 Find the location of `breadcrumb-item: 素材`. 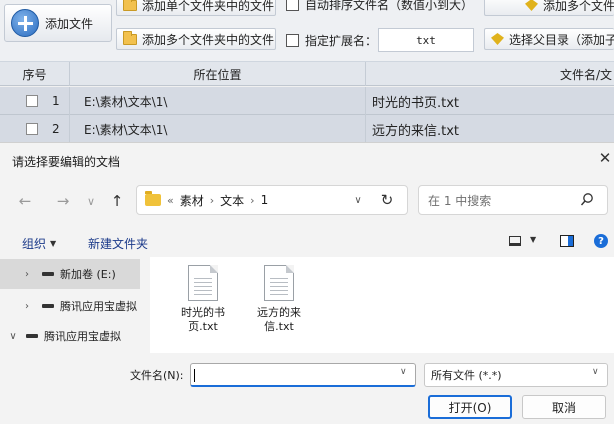

breadcrumb-item: 素材 is located at coordinates (192, 200).